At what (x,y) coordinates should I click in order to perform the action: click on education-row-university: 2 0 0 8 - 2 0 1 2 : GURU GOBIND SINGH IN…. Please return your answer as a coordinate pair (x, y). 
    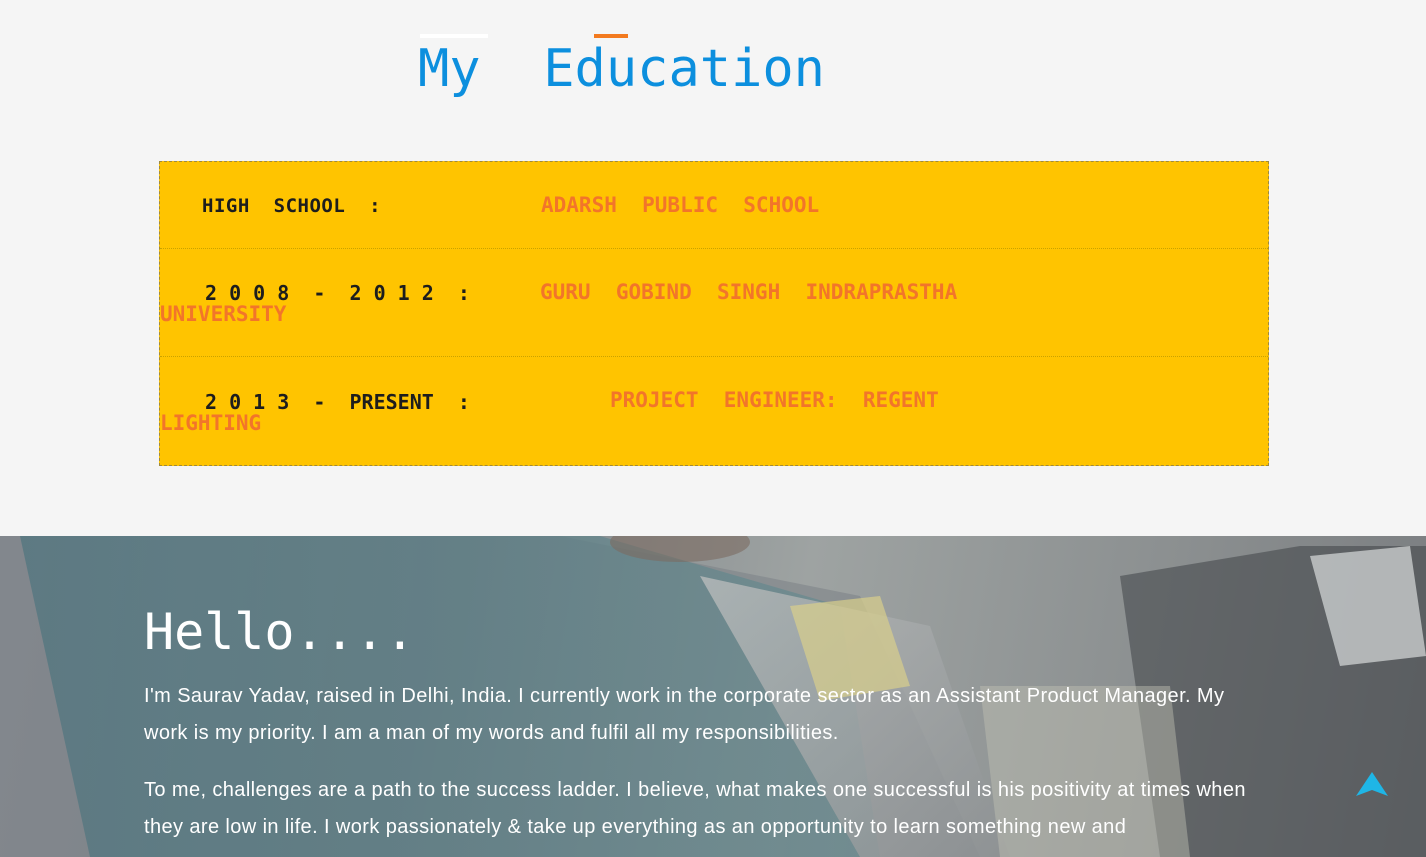
    Looking at the image, I should click on (714, 302).